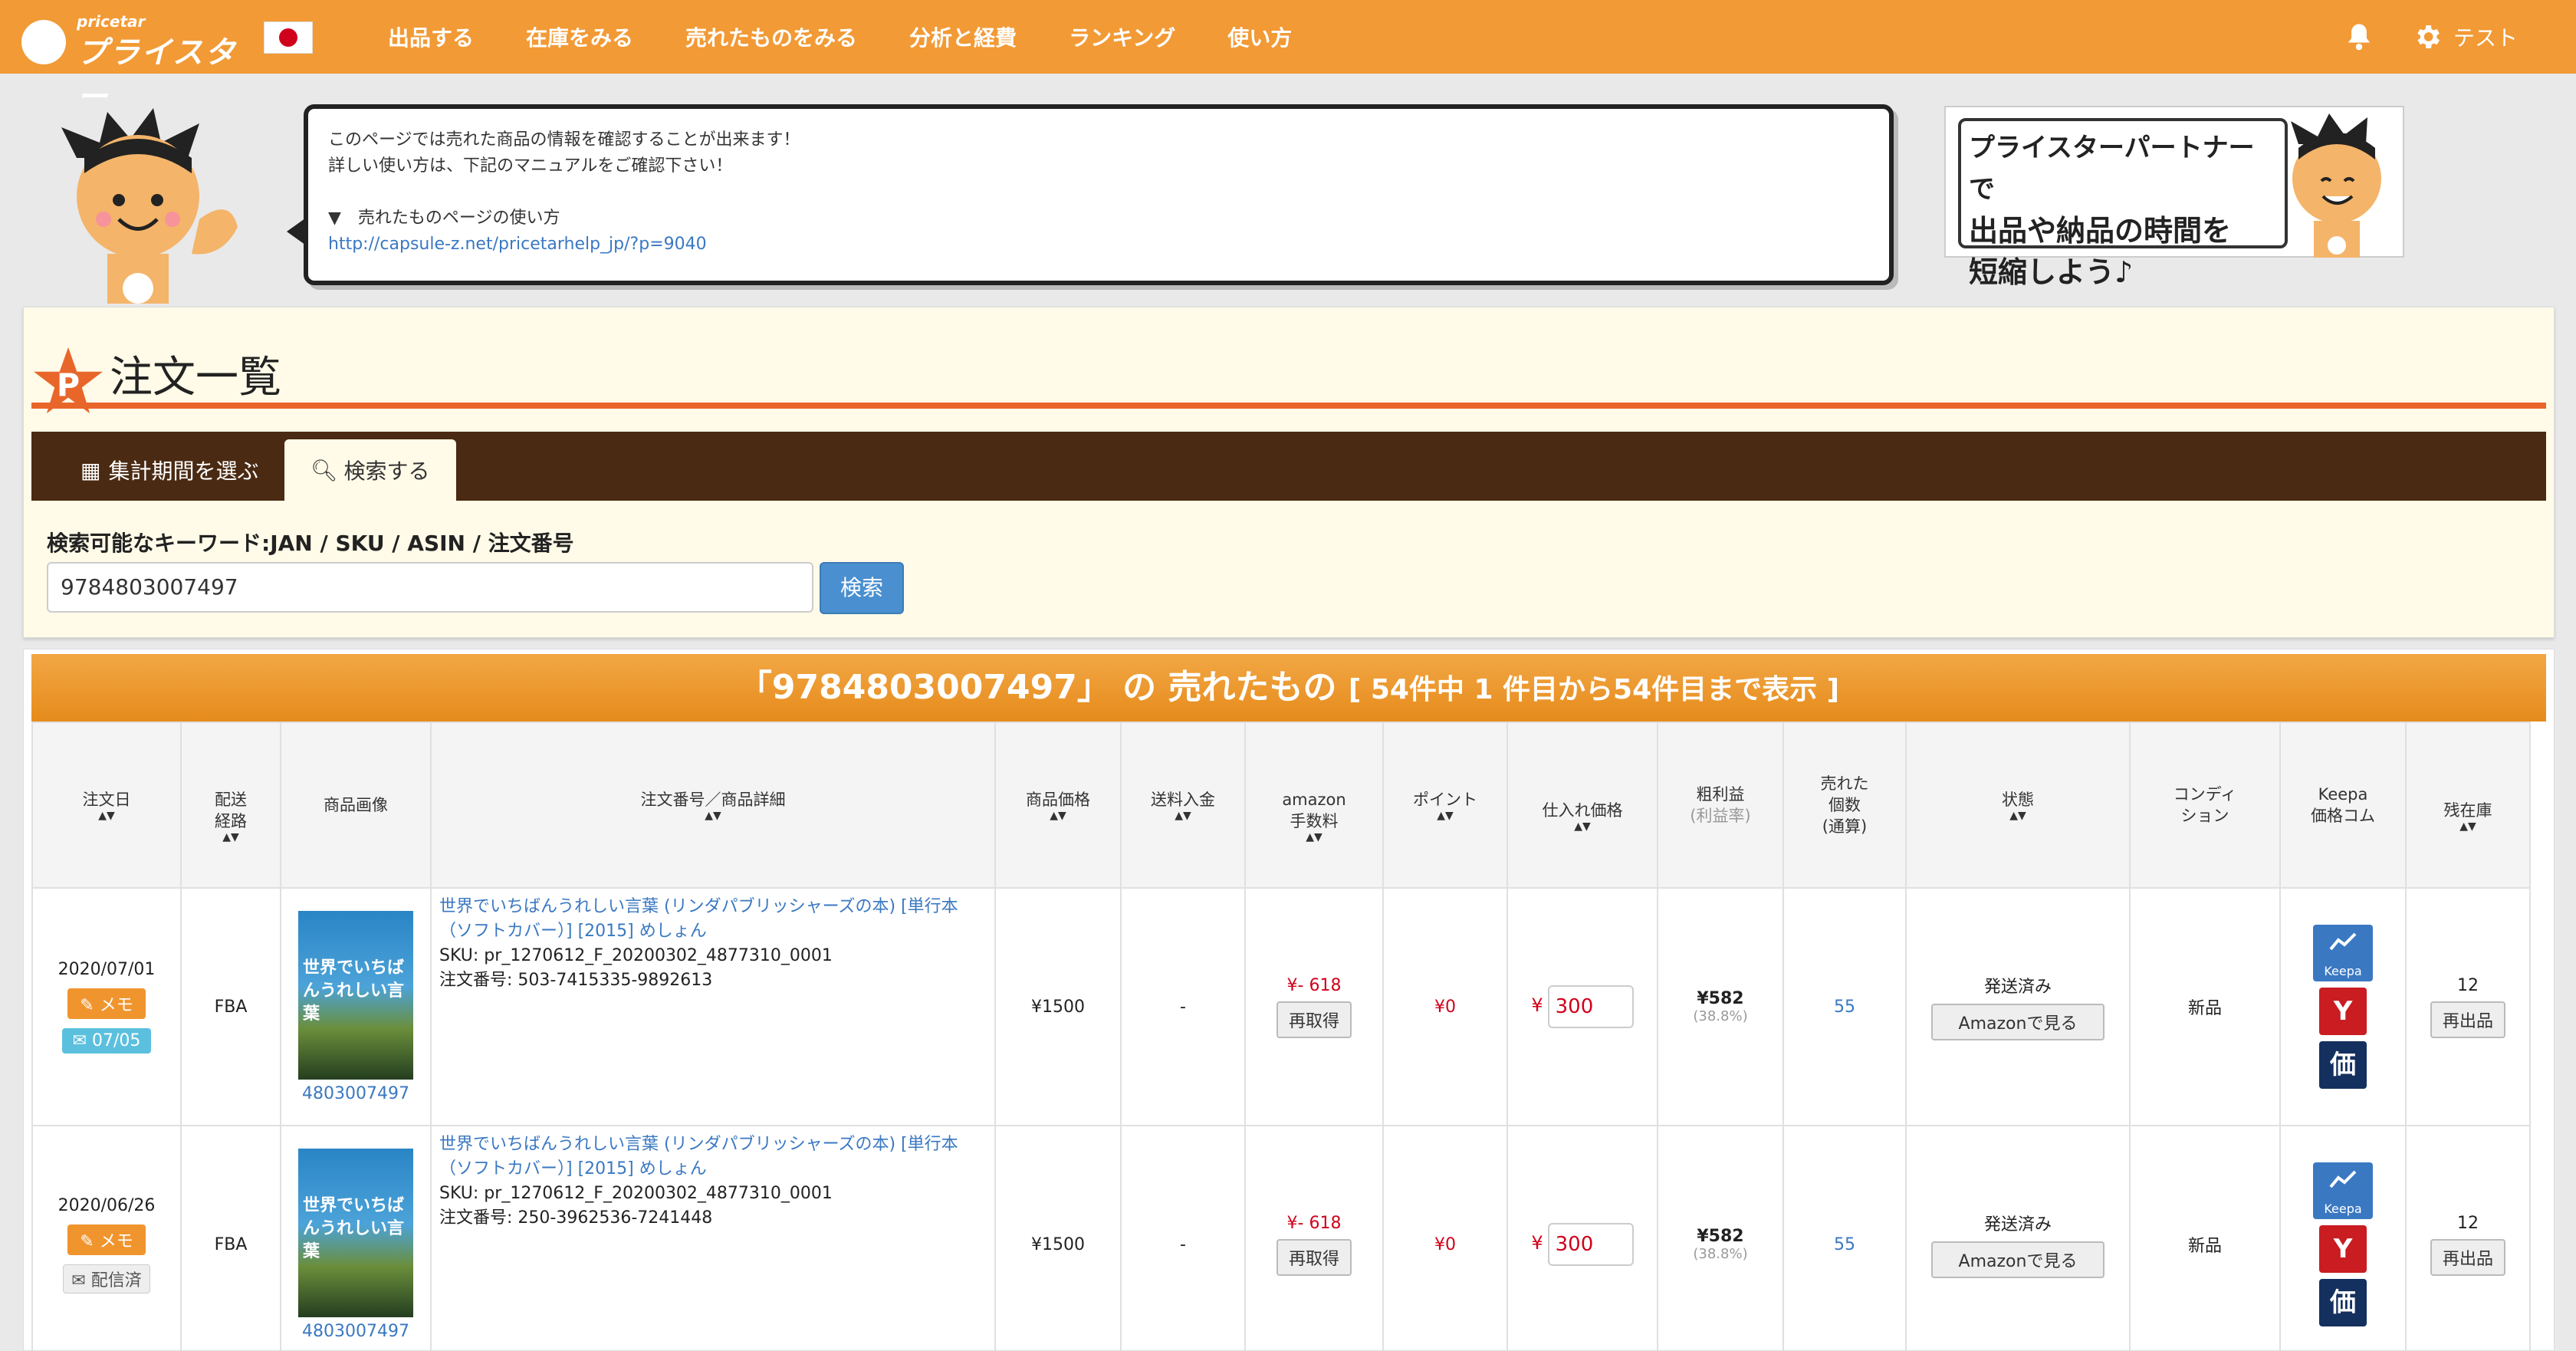 The height and width of the screenshot is (1351, 2576). I want to click on banner-mascot-icon, so click(2336, 185).